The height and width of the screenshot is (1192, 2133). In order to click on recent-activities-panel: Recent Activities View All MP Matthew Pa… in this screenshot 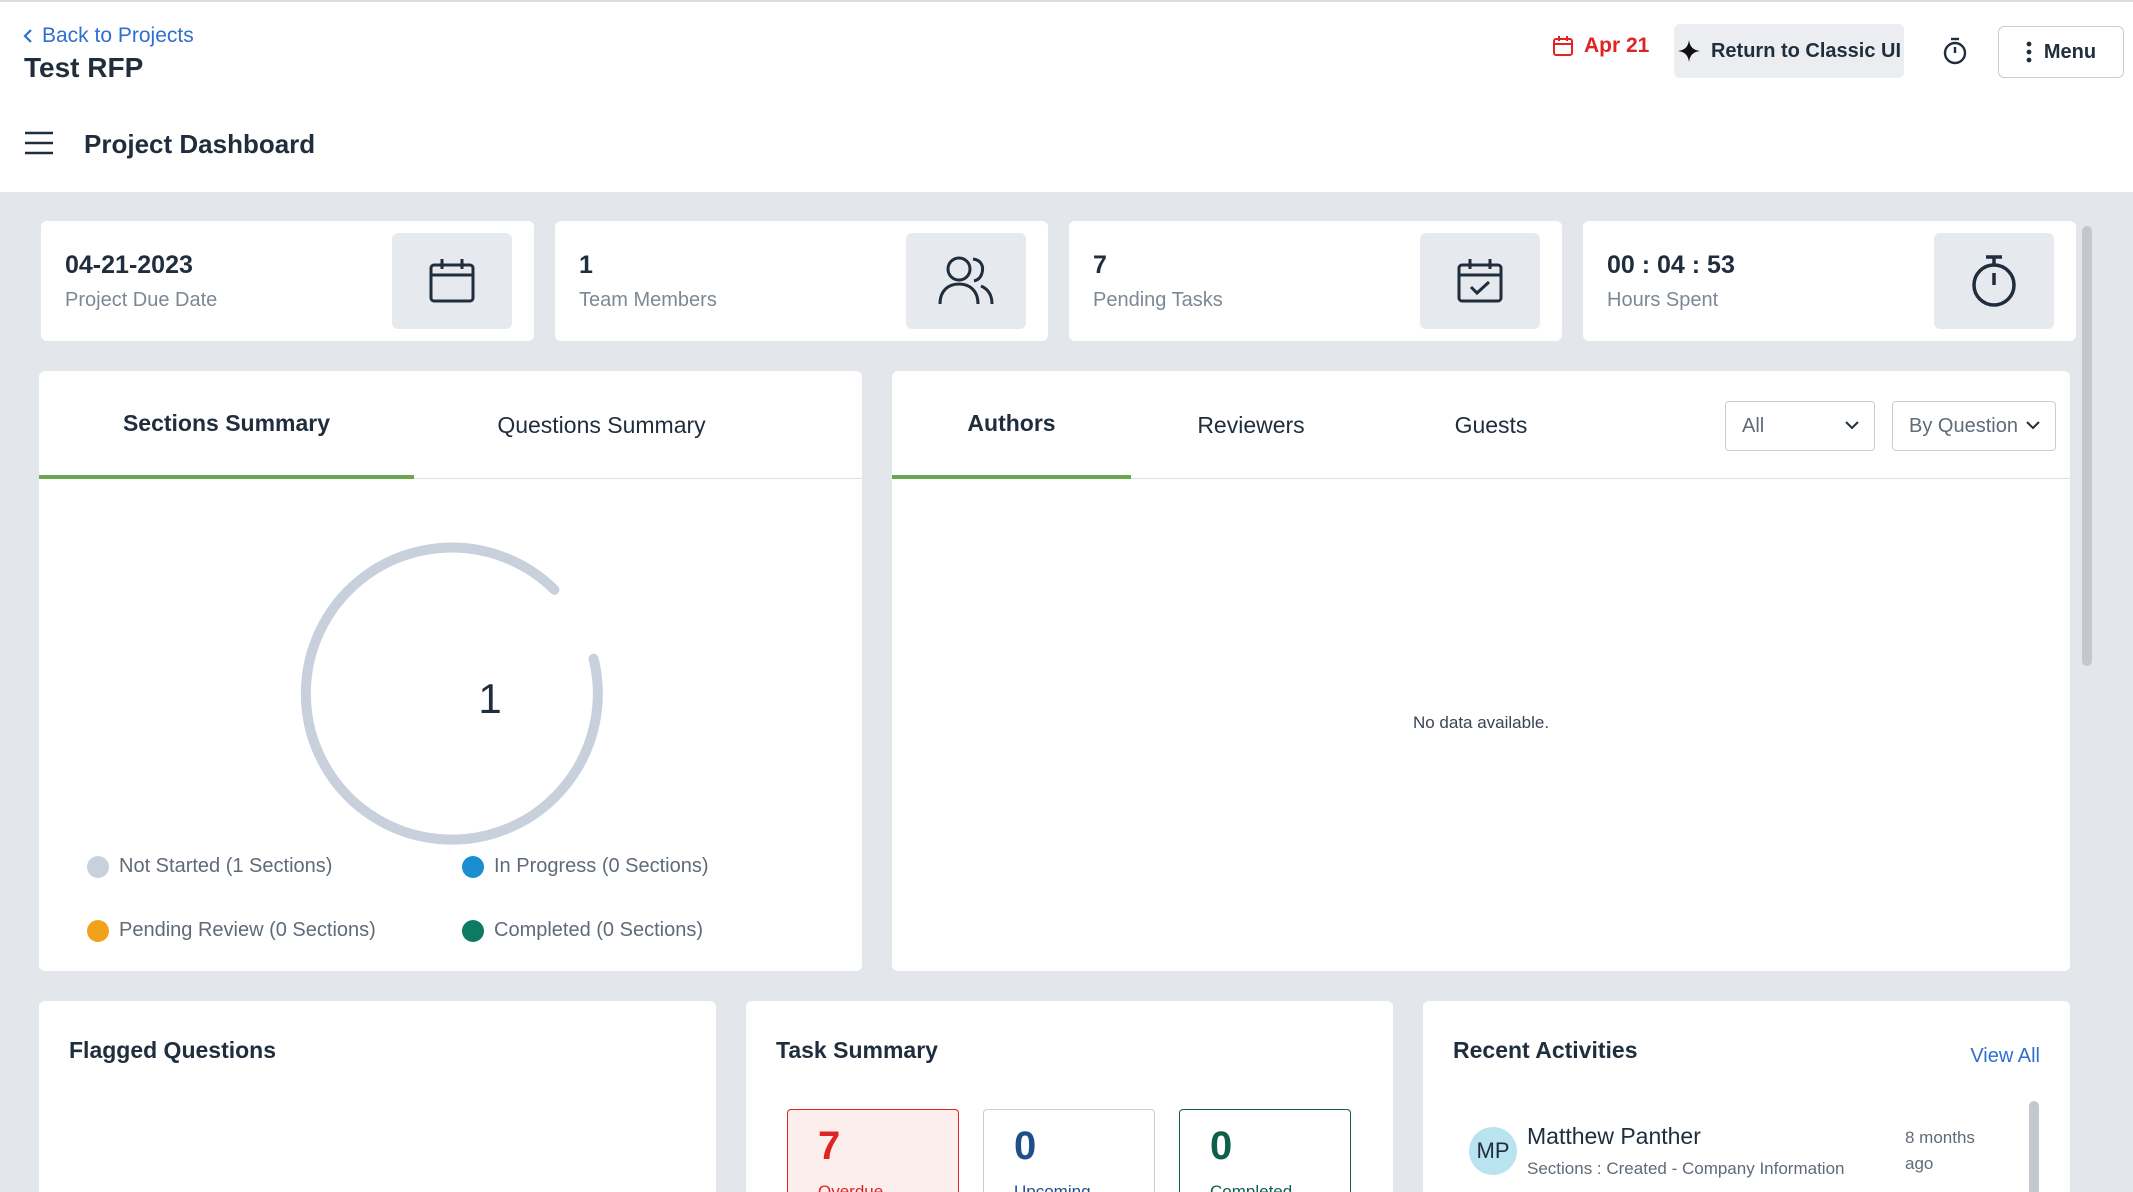, I will do `click(1746, 1096)`.